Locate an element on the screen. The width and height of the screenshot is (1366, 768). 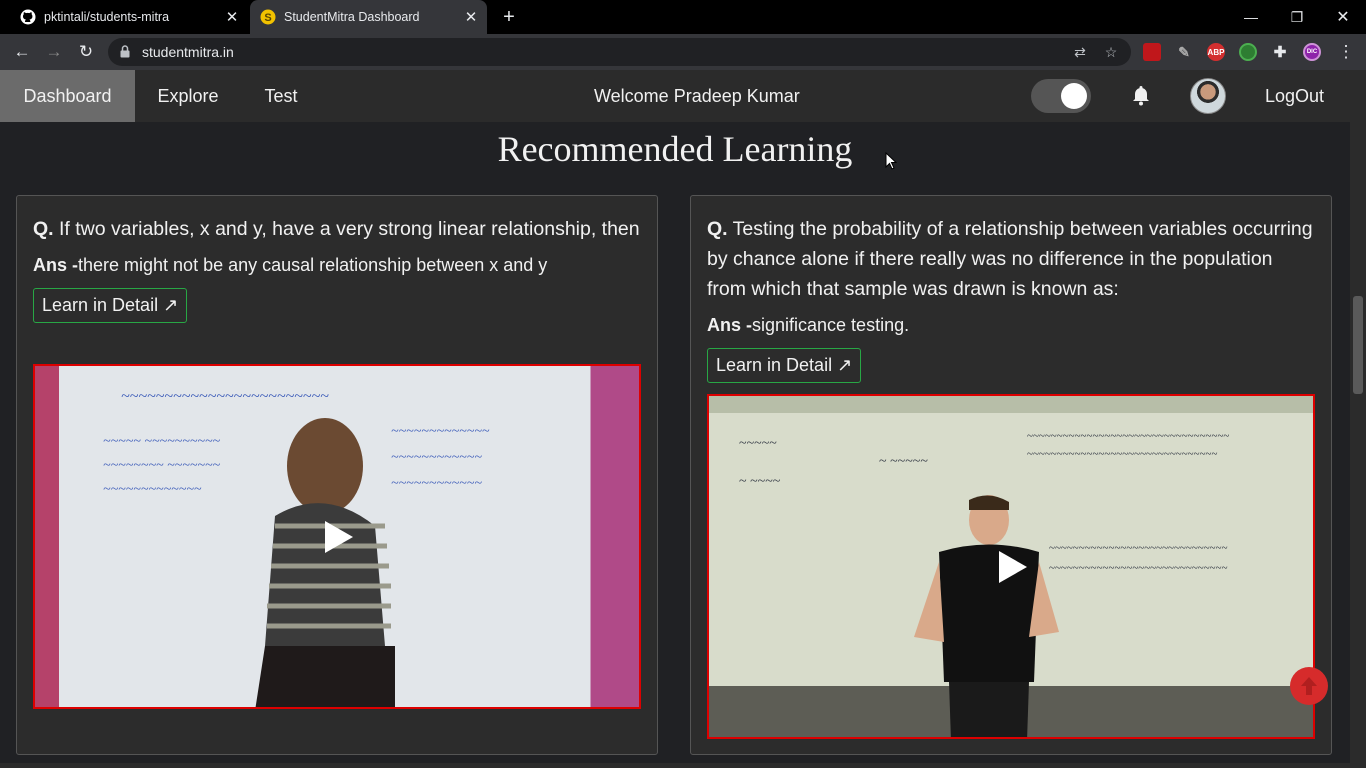
answer-text: Ans -significance testing. is located at coordinates (1011, 325).